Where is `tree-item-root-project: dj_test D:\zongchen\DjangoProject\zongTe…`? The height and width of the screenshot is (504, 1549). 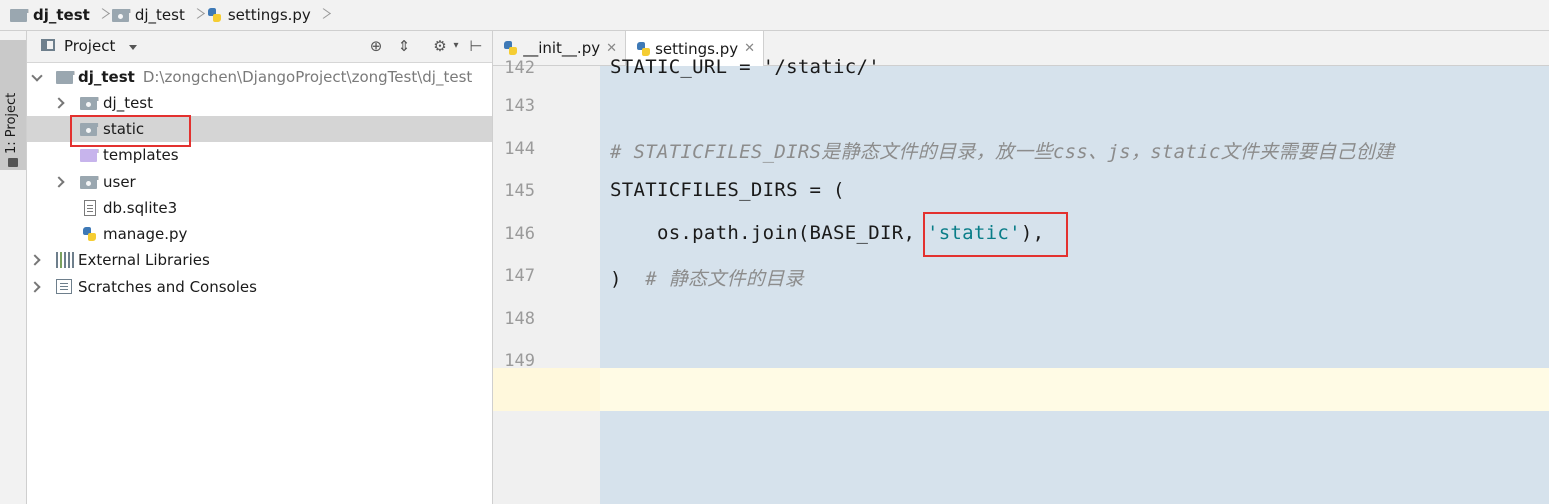 tree-item-root-project: dj_test D:\zongchen\DjangoProject\zongTe… is located at coordinates (259, 77).